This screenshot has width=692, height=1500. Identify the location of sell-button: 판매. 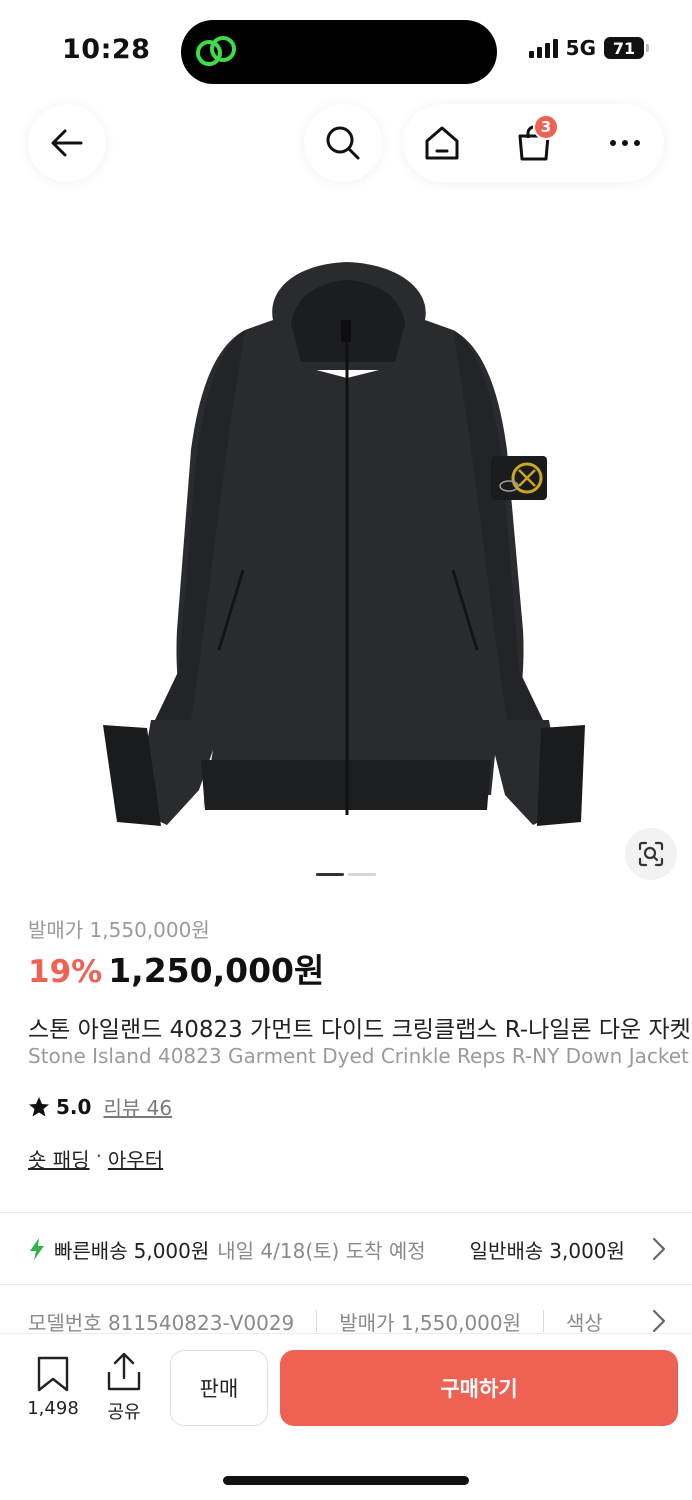
(219, 1388).